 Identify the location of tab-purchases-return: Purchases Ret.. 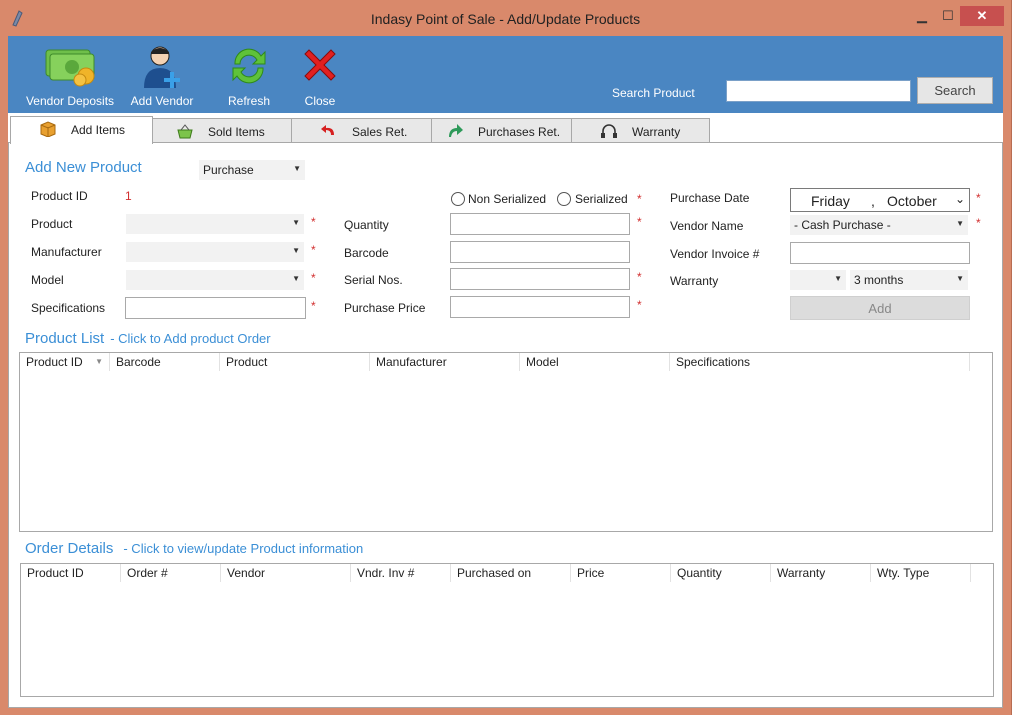
(501, 130).